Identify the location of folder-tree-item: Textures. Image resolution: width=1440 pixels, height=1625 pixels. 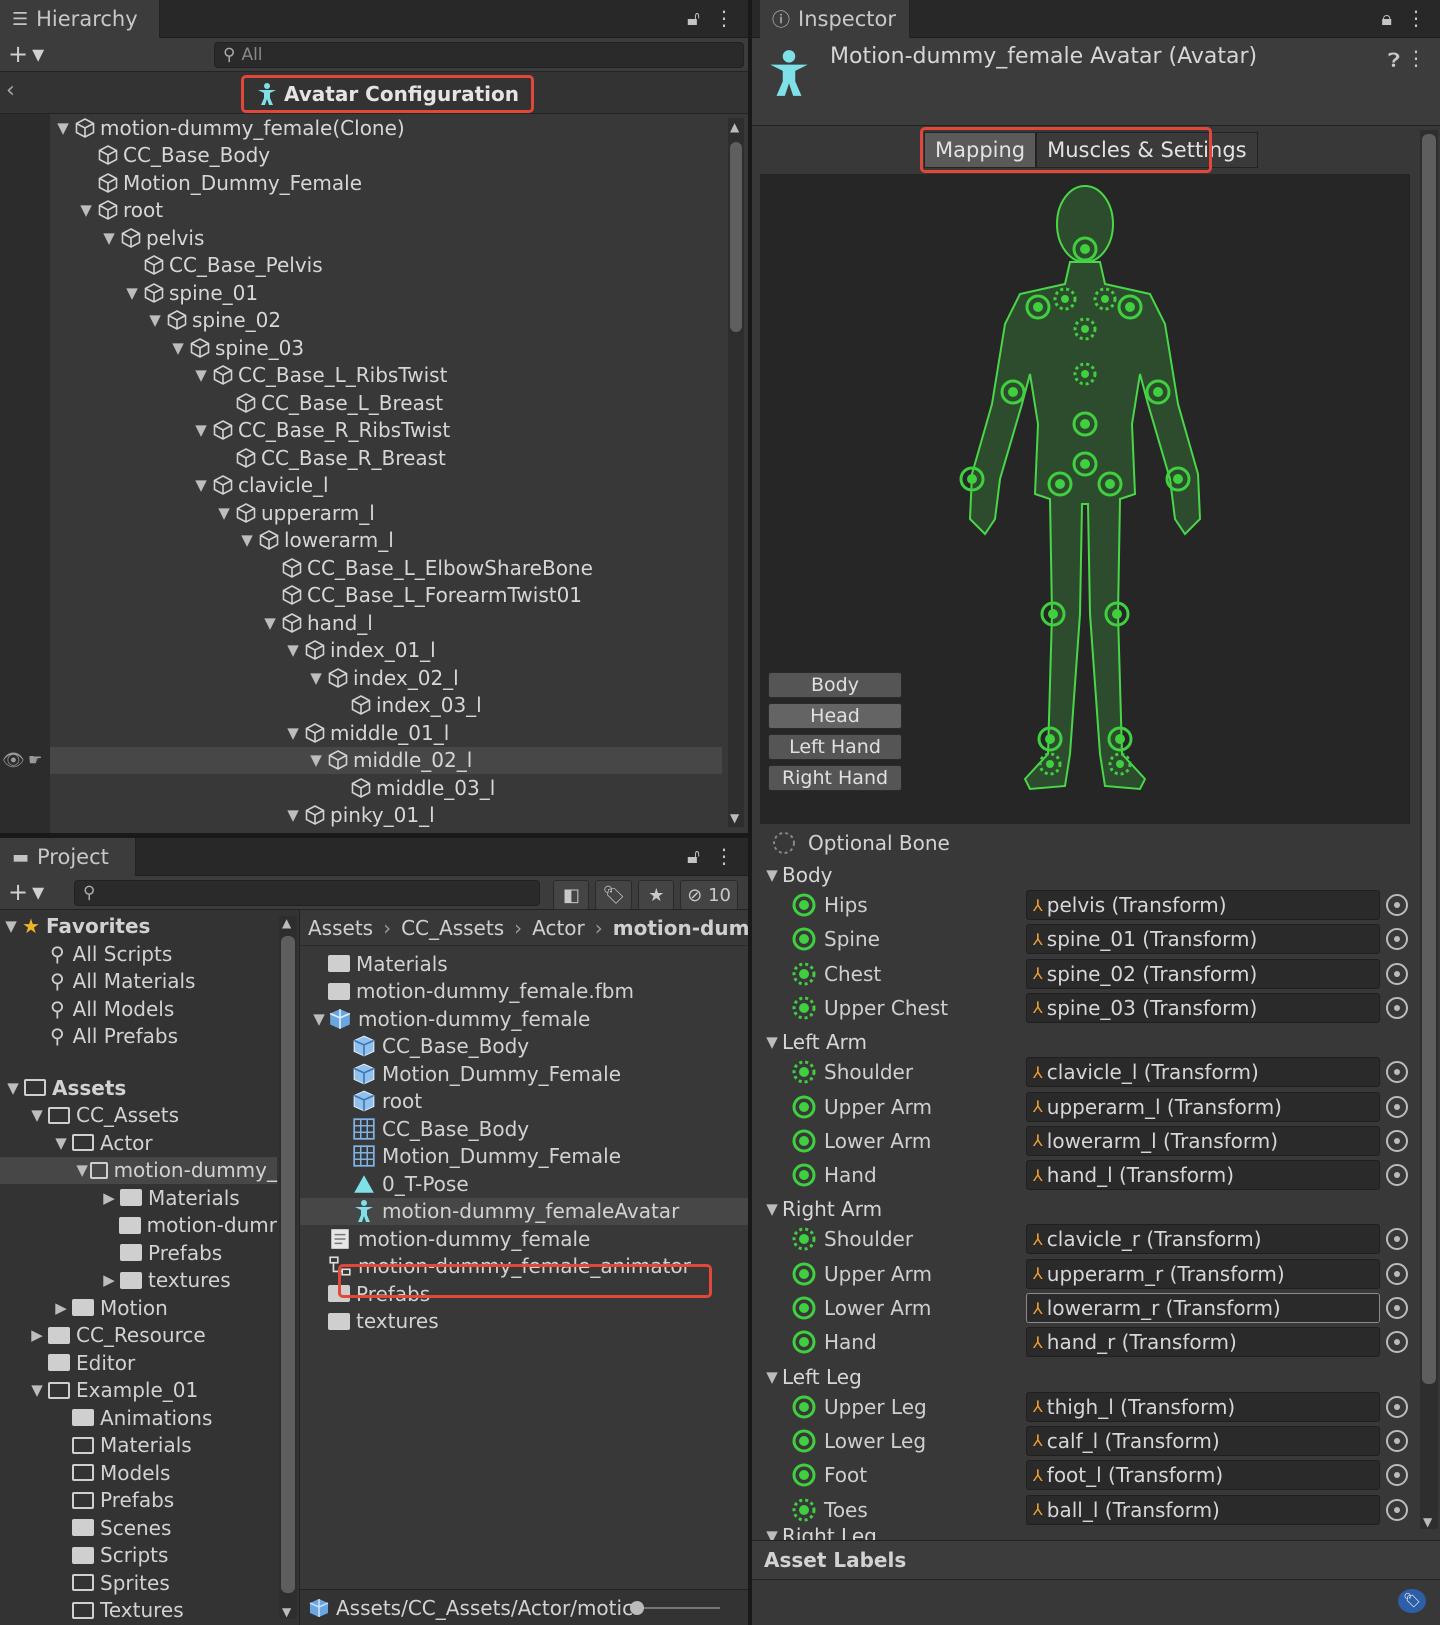
(138, 1610).